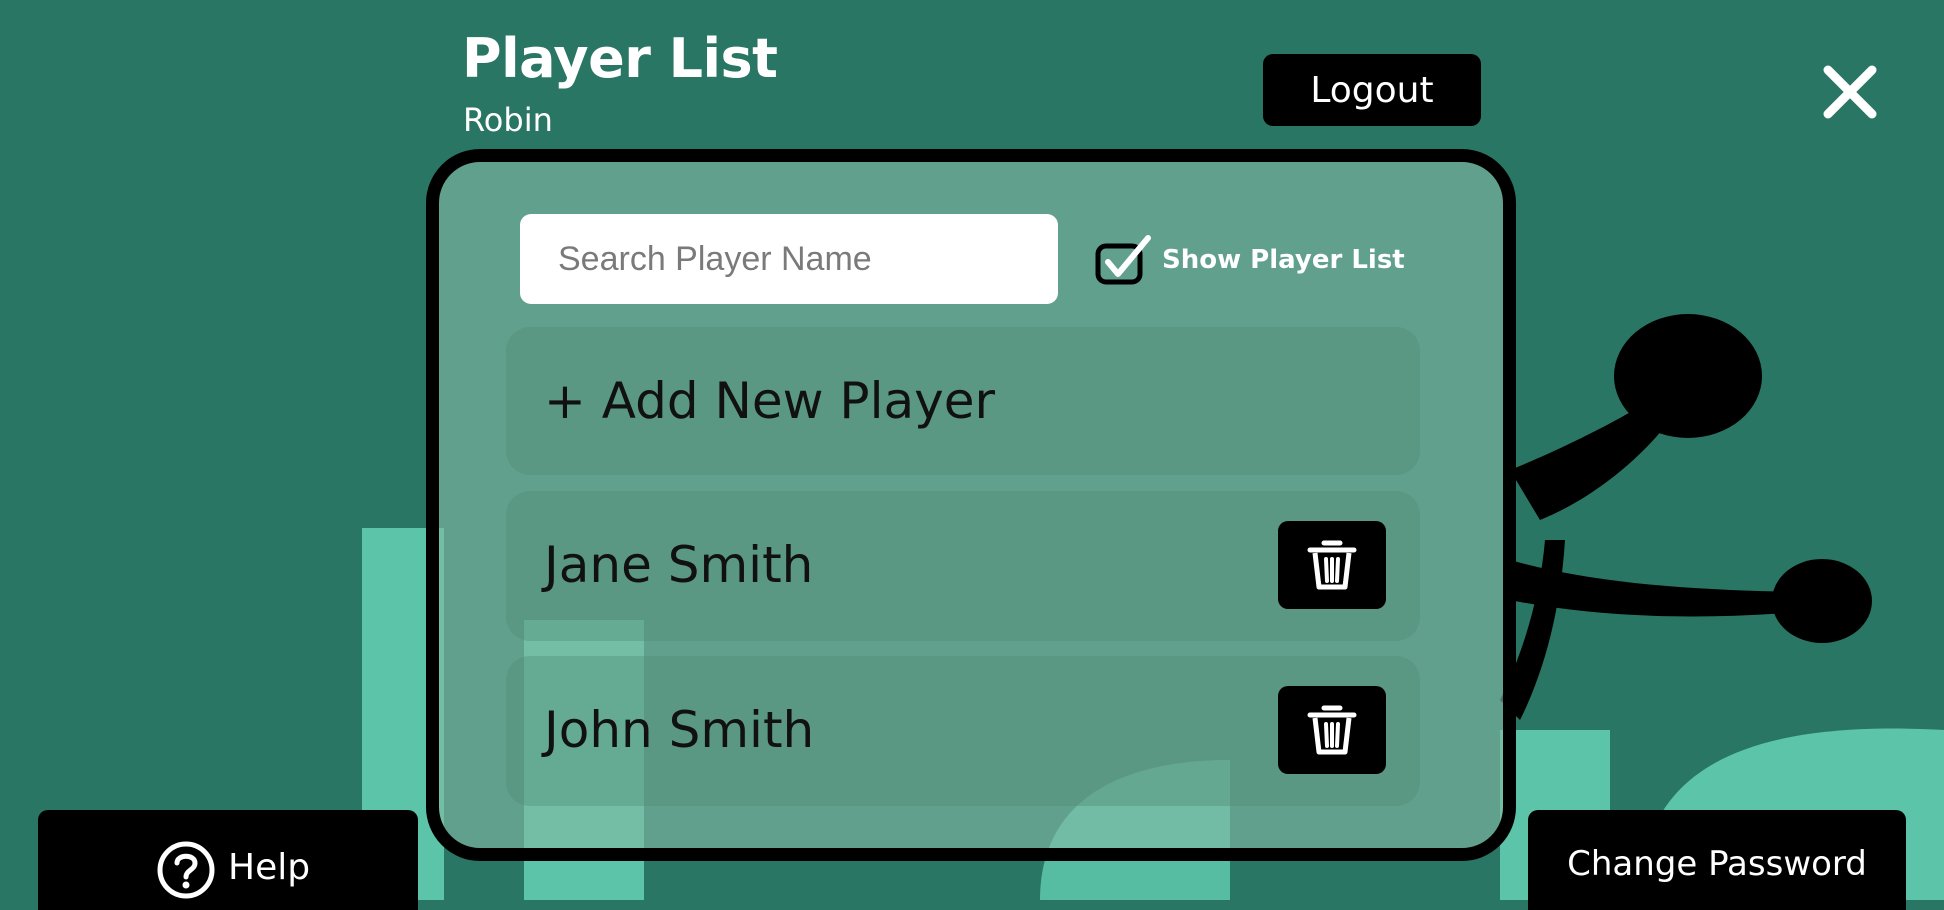 Image resolution: width=1944 pixels, height=910 pixels. I want to click on help-button: Help, so click(228, 860).